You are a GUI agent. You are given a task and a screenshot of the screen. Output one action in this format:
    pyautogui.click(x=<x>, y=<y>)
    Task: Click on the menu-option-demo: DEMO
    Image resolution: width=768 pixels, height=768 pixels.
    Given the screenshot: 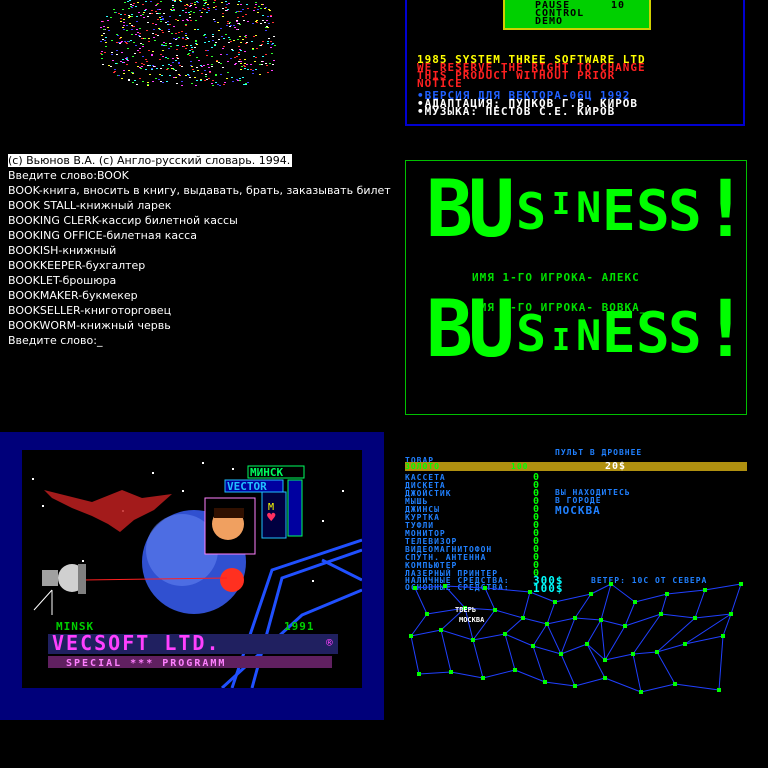 What is the action you would take?
    pyautogui.click(x=592, y=22)
    